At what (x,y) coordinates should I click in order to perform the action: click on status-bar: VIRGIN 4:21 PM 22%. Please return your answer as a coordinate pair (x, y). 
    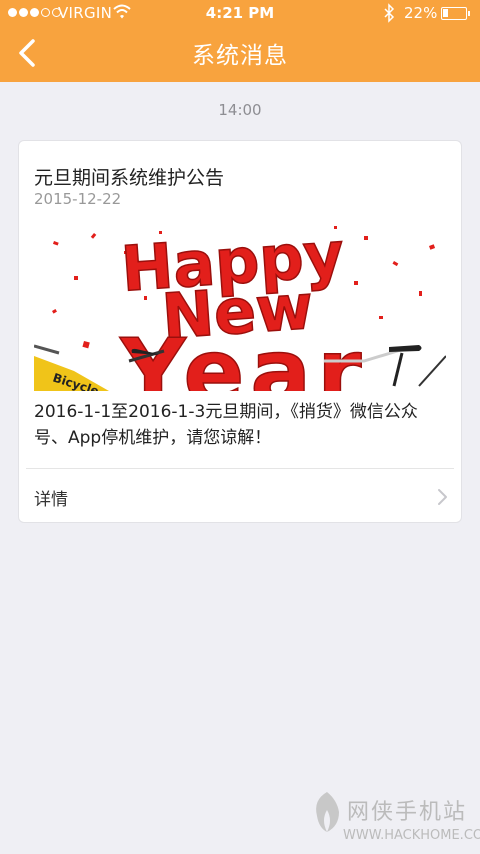
    Looking at the image, I should click on (240, 14).